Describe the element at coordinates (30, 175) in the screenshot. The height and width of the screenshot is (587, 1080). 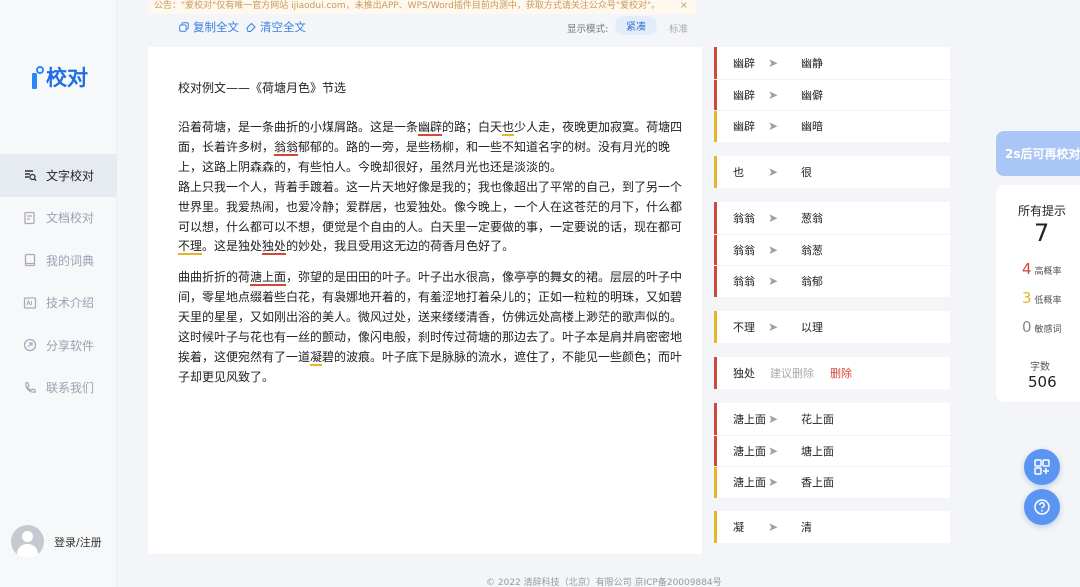
I see `text-check-icon` at that location.